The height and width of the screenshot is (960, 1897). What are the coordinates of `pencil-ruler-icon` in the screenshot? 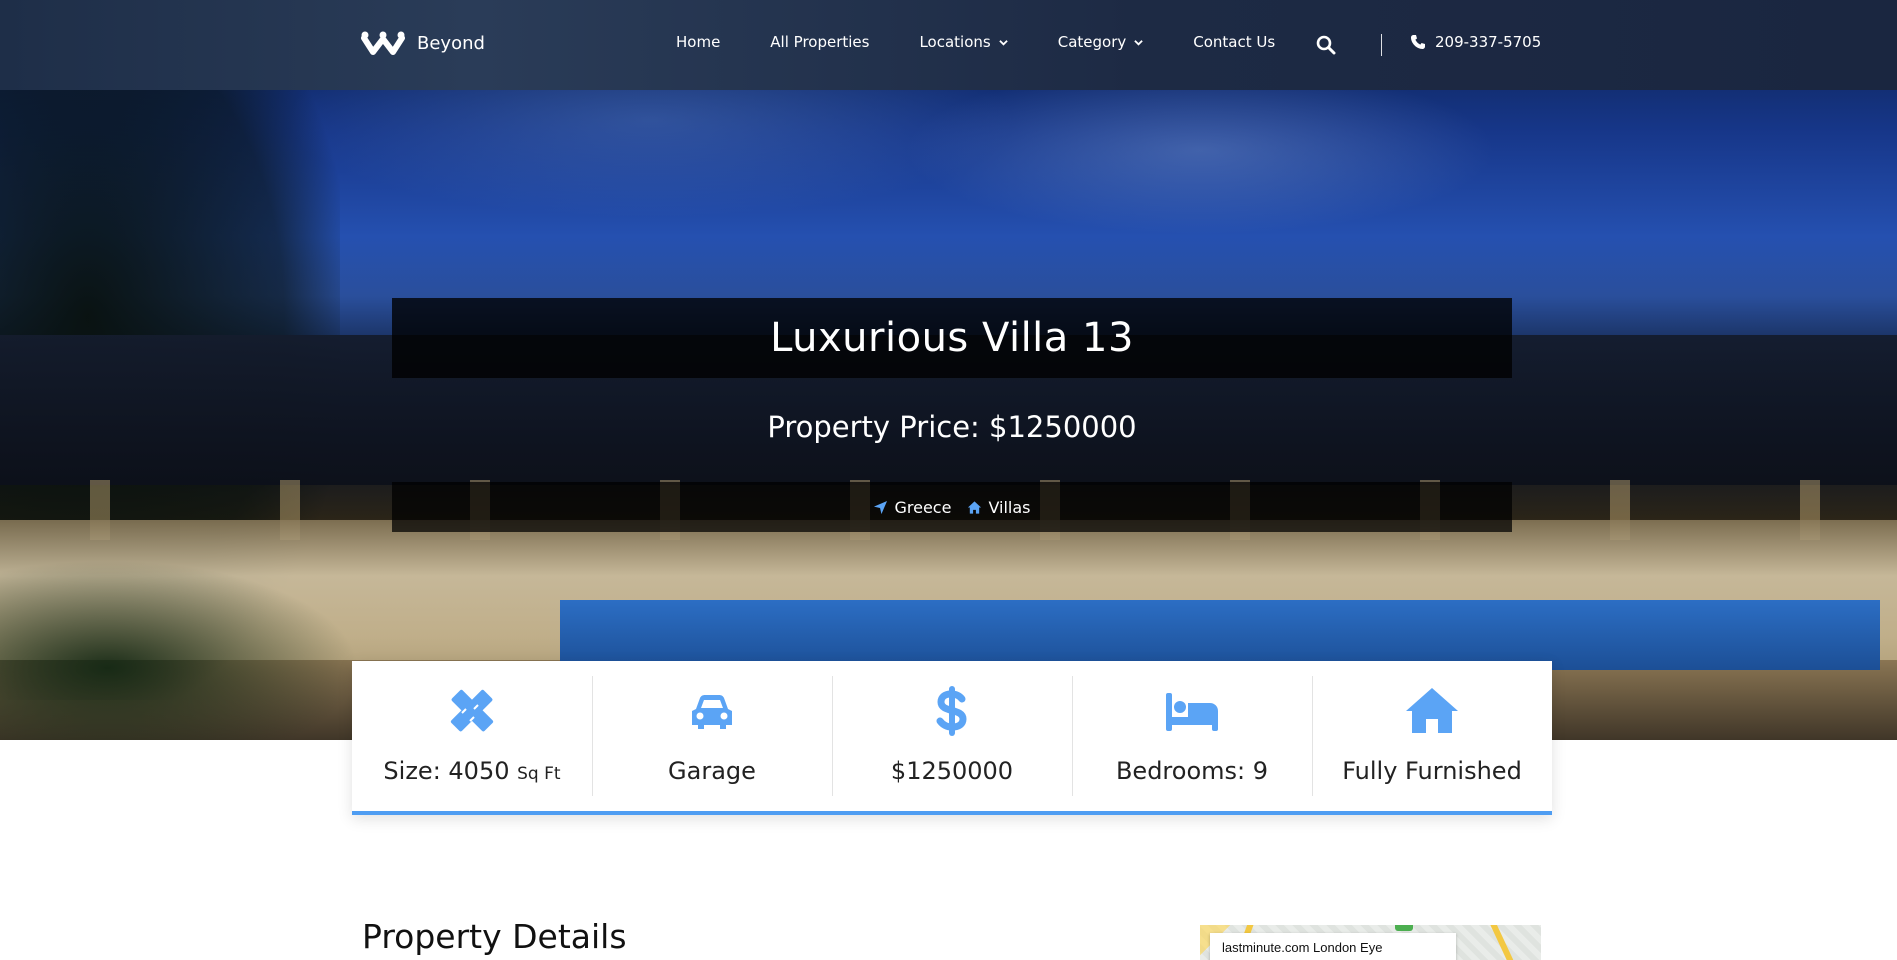 It's located at (472, 710).